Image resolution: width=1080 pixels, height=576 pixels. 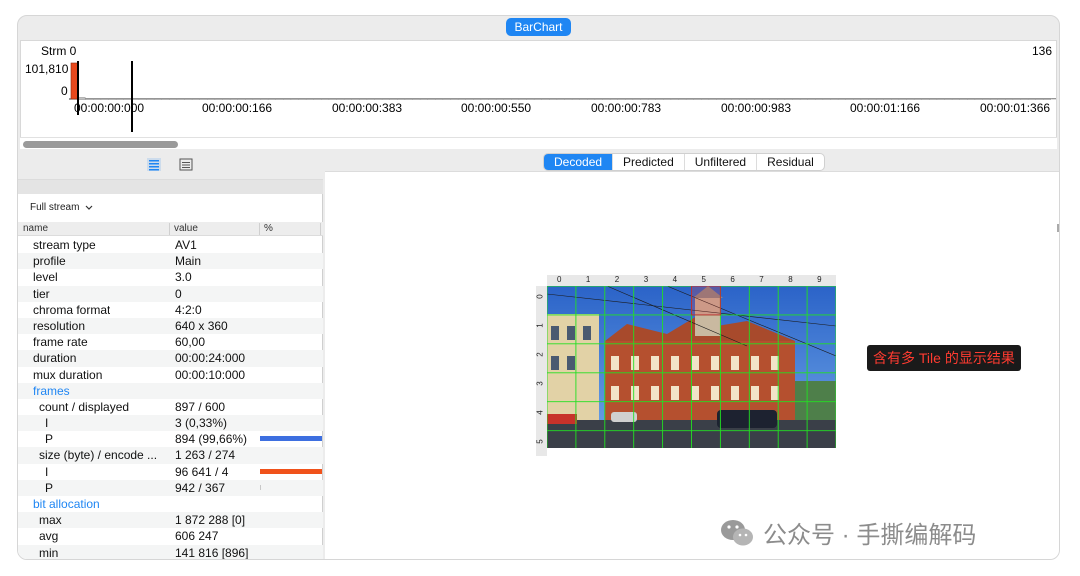 What do you see at coordinates (170, 423) in the screenshot?
I see `table-row: I 3 (0,33%)` at bounding box center [170, 423].